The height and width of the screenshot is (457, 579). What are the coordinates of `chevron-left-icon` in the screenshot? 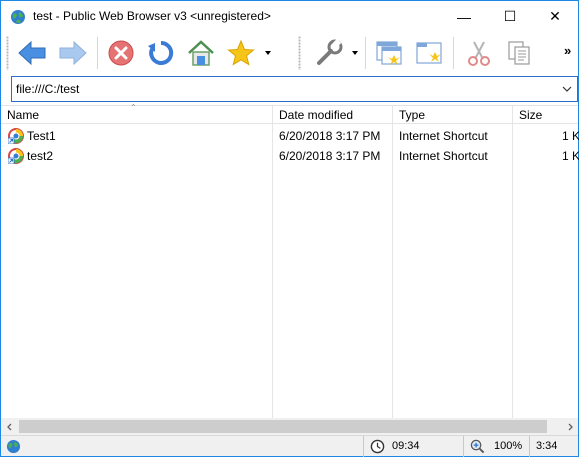 It's located at (8, 426).